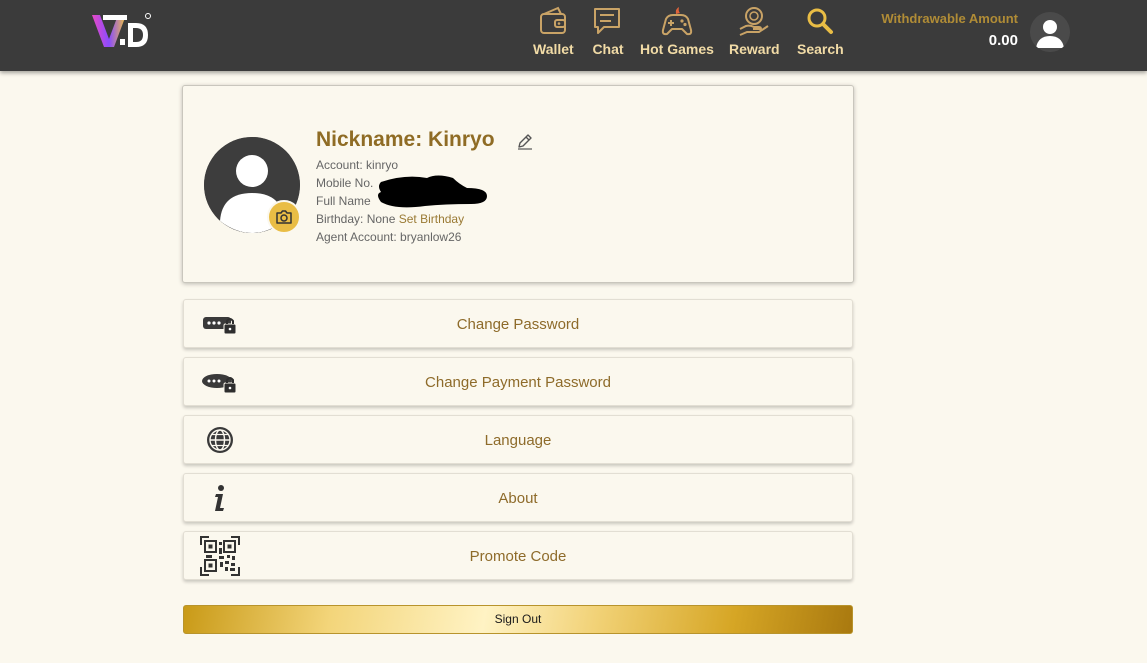 This screenshot has width=1147, height=663. Describe the element at coordinates (820, 49) in the screenshot. I see `nav-search-label: Search` at that location.